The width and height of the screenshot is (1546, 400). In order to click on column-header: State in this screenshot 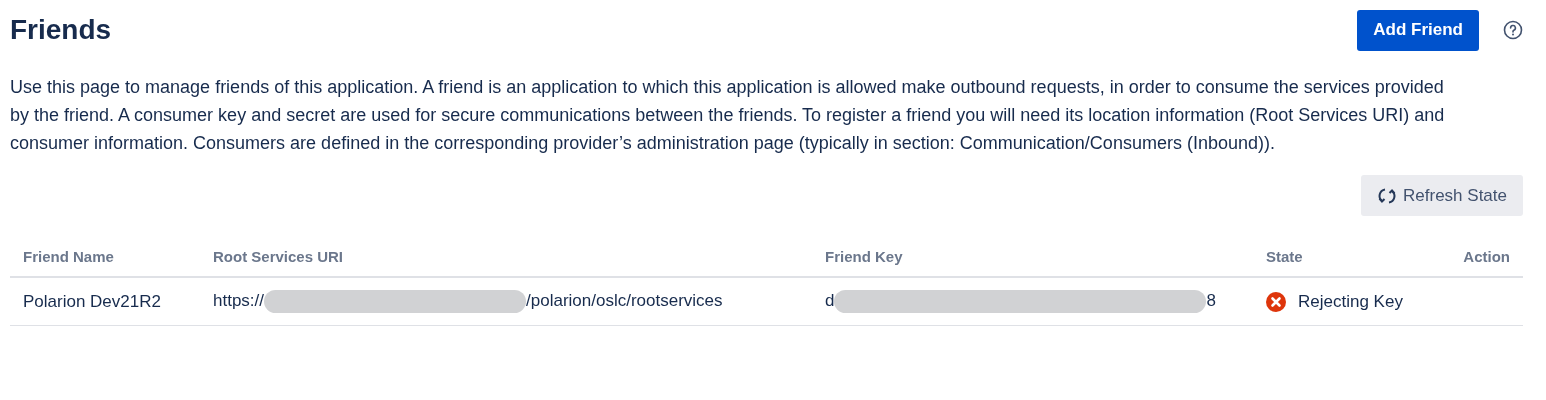, I will do `click(1346, 256)`.